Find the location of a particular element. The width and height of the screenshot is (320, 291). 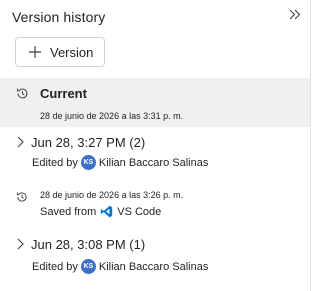

panel-header: Version history is located at coordinates (155, 17).